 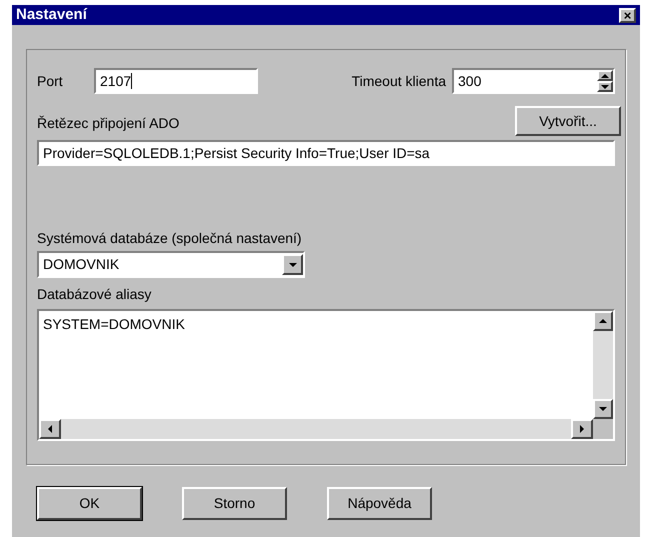 What do you see at coordinates (94, 294) in the screenshot?
I see `aliases-label: Databázové aliasy` at bounding box center [94, 294].